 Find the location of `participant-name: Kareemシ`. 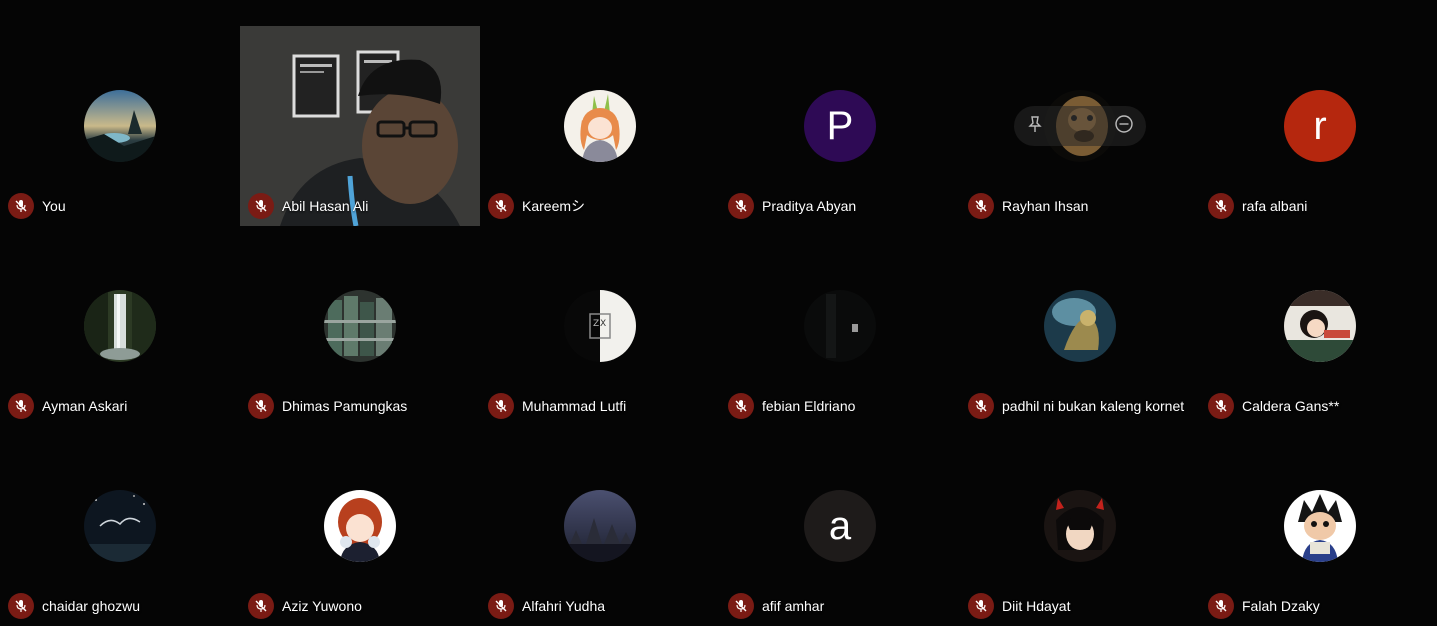

participant-name: Kareemシ is located at coordinates (554, 206).